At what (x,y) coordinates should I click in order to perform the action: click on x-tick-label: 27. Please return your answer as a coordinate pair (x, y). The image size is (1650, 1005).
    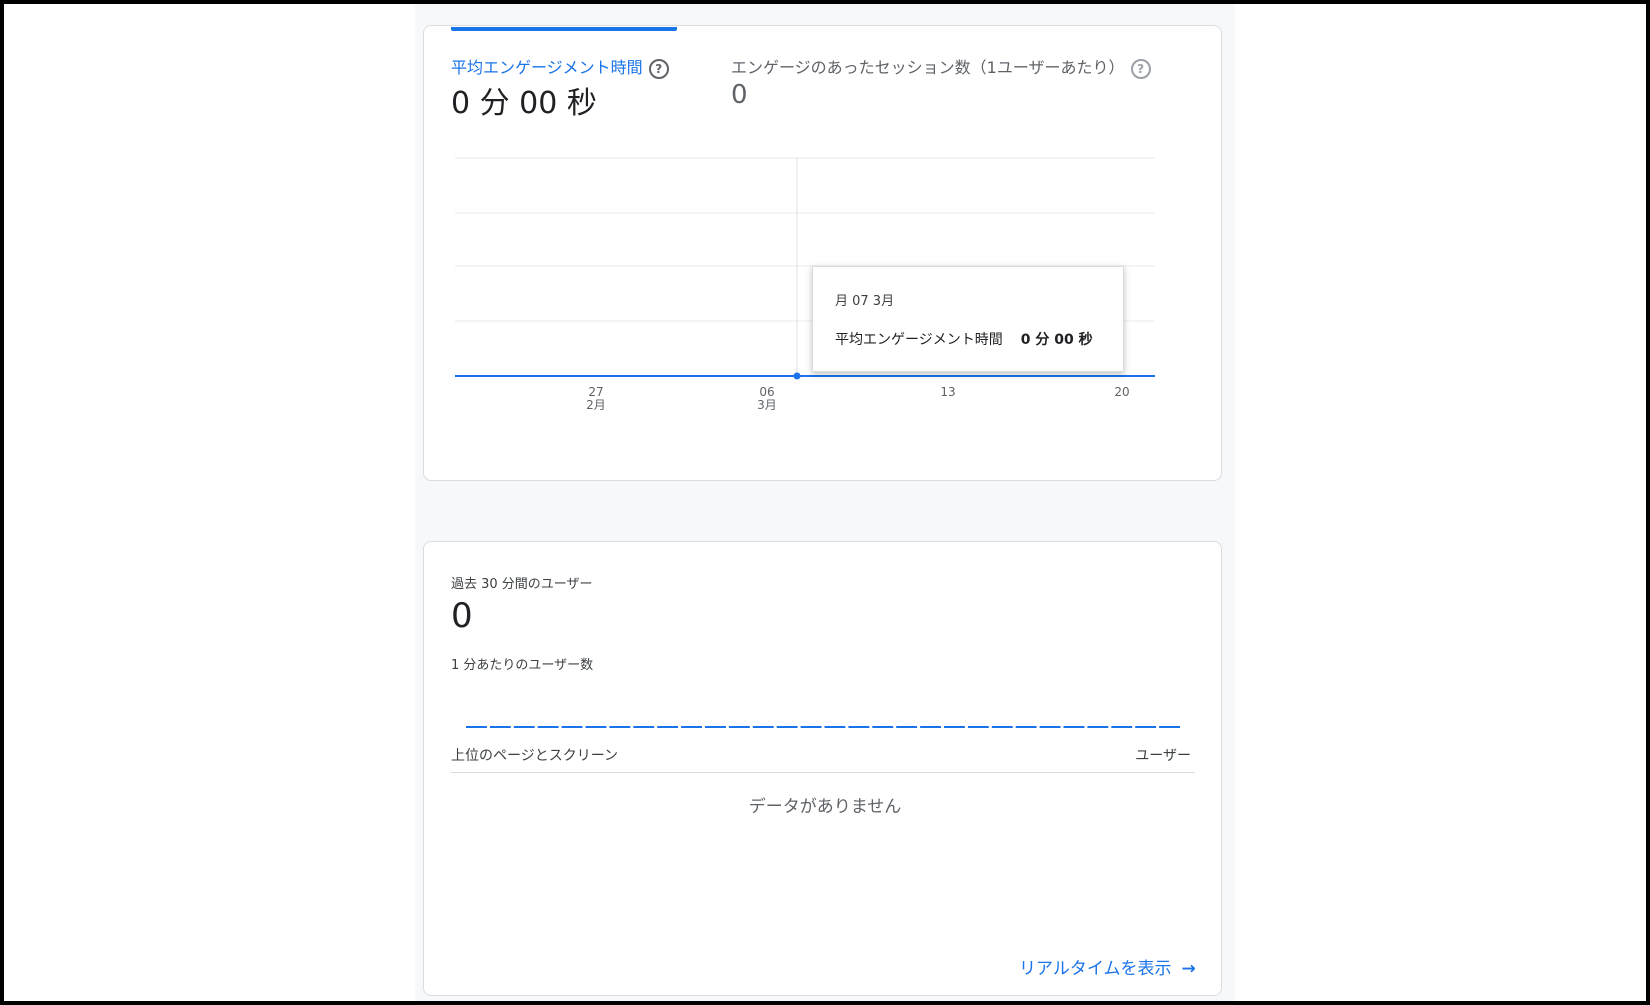
    Looking at the image, I should click on (595, 392).